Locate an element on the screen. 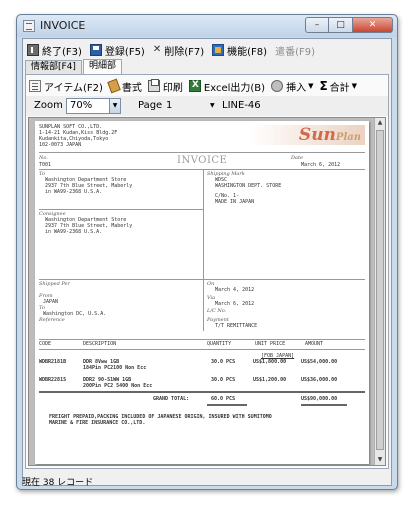 The image size is (418, 521). main-toolbar: 終了(F3) 登録(F5) ✕ 削除(F7) 機能(F8) 遣番(F9) is located at coordinates (207, 50).